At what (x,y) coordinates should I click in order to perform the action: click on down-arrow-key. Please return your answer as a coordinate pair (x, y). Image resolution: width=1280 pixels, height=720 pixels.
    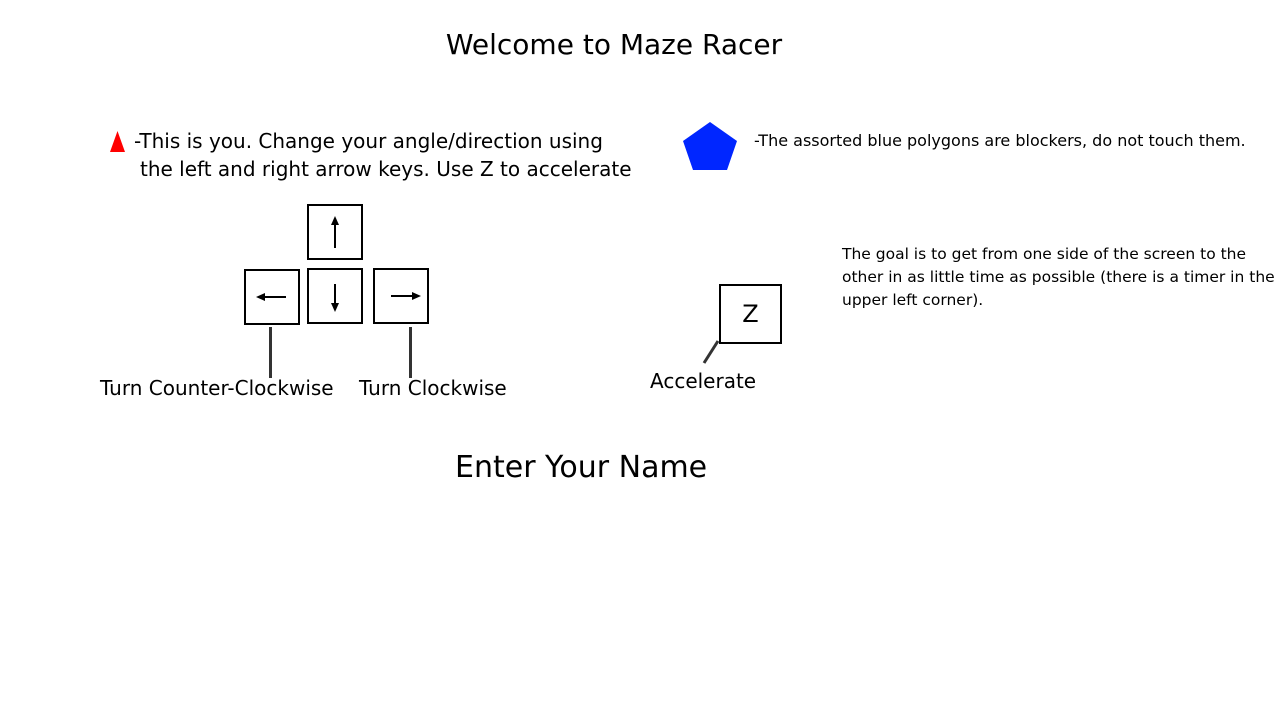
    Looking at the image, I should click on (335, 296).